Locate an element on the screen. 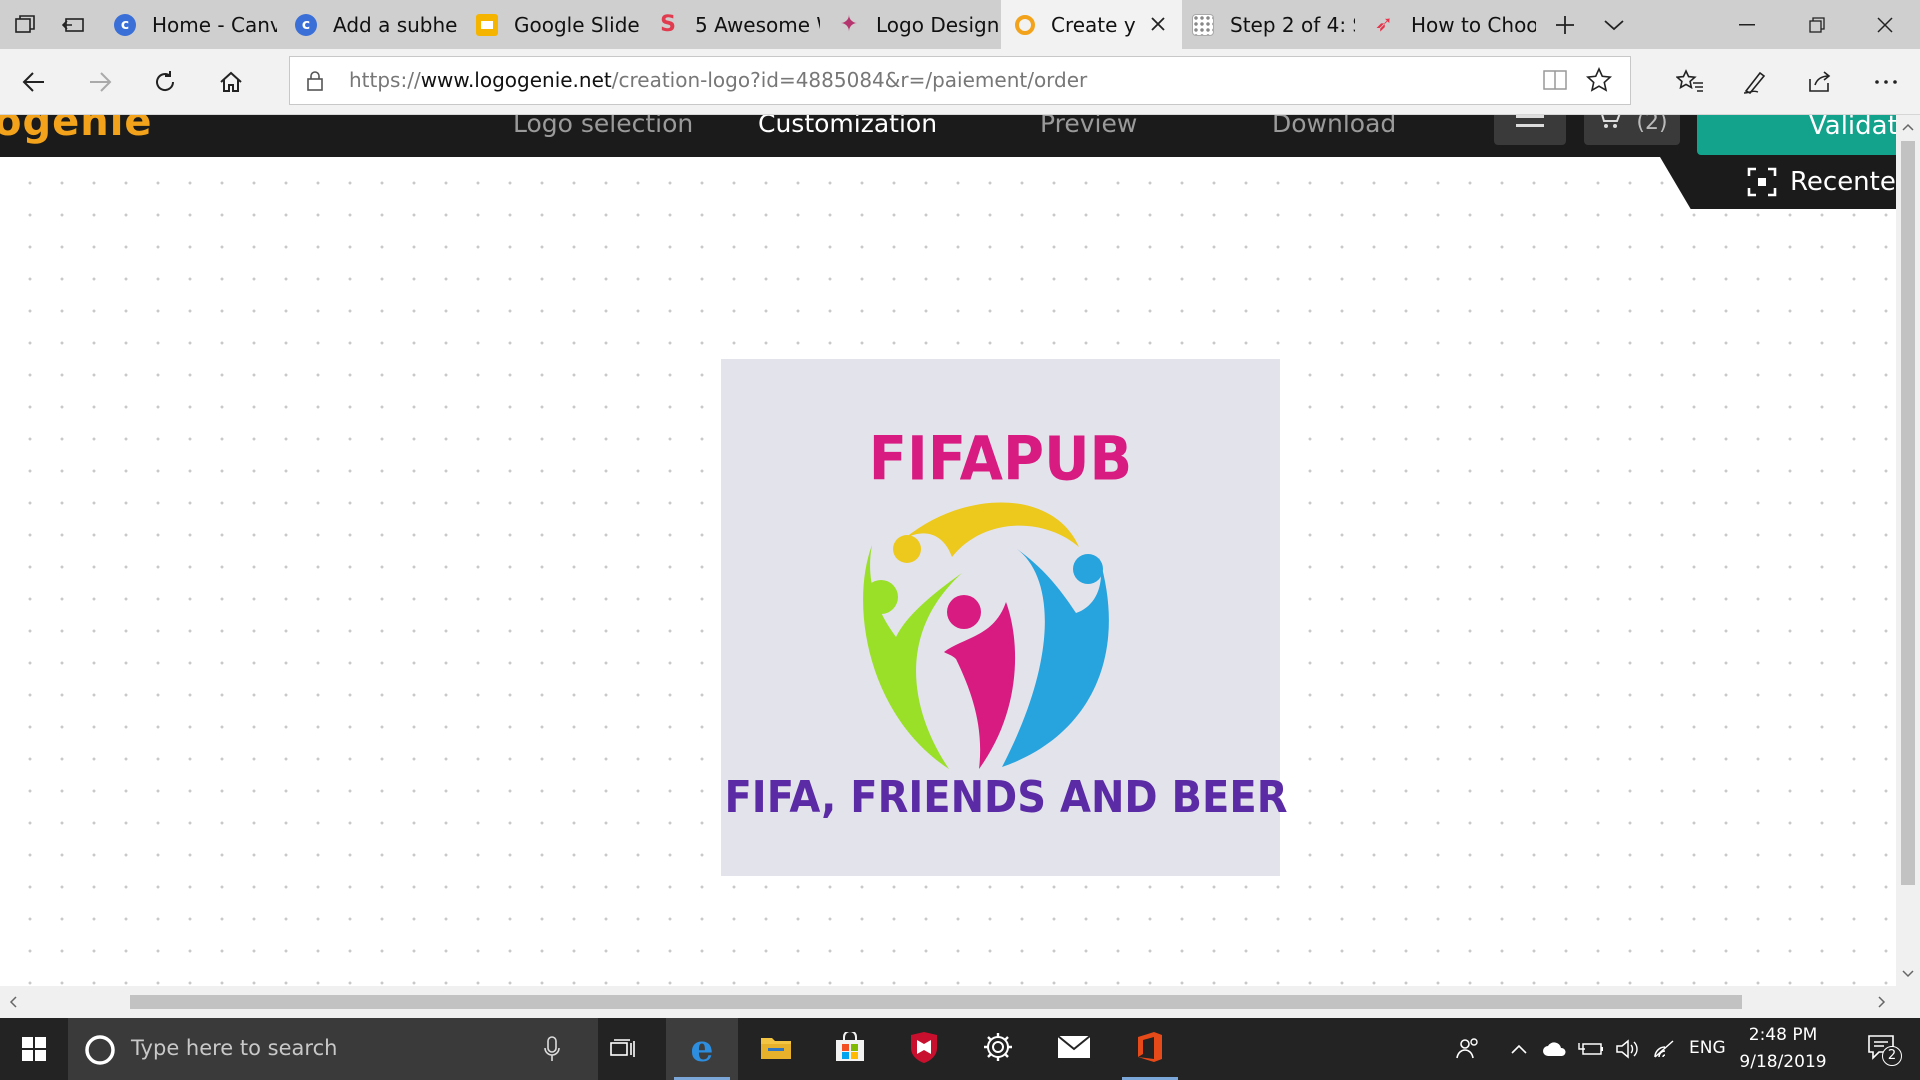 Image resolution: width=1920 pixels, height=1080 pixels. input-language: ENG is located at coordinates (1707, 1048).